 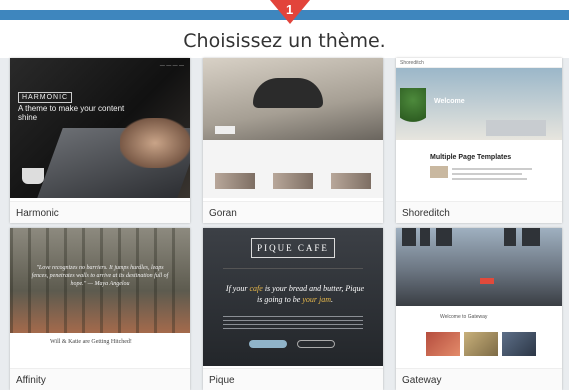 What do you see at coordinates (449, 101) in the screenshot?
I see `preview-welcome: Welcome` at bounding box center [449, 101].